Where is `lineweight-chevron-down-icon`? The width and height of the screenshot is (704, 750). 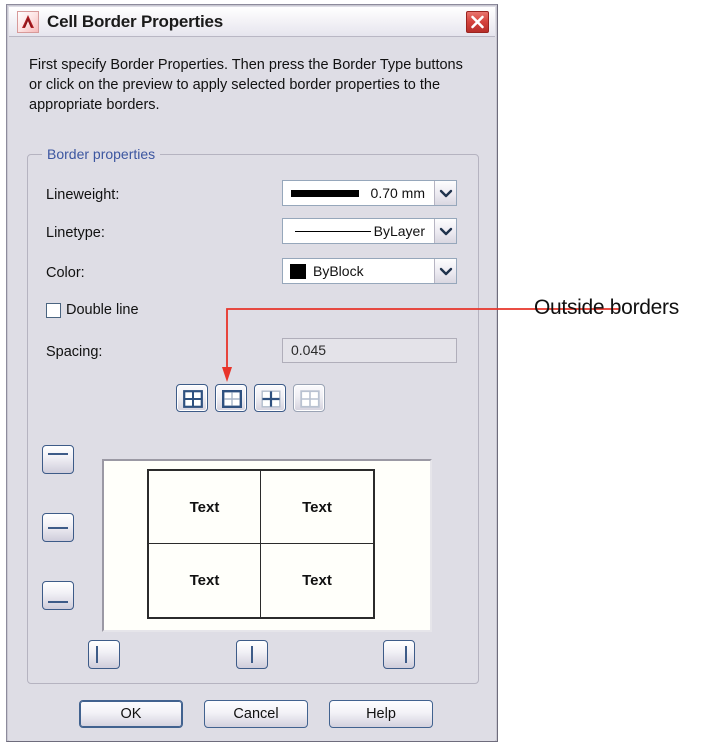 lineweight-chevron-down-icon is located at coordinates (445, 193).